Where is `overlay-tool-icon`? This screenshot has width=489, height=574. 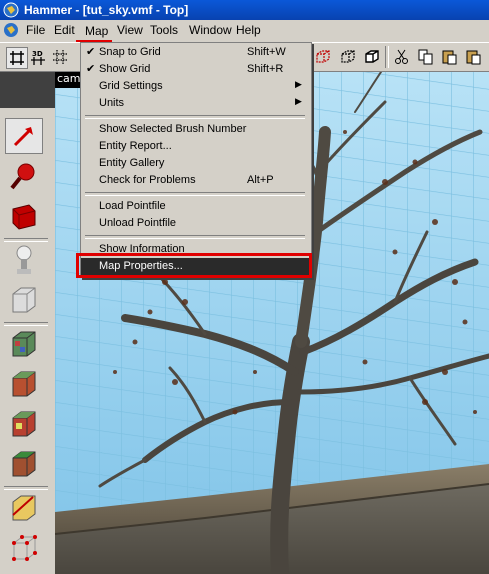 overlay-tool-icon is located at coordinates (24, 464).